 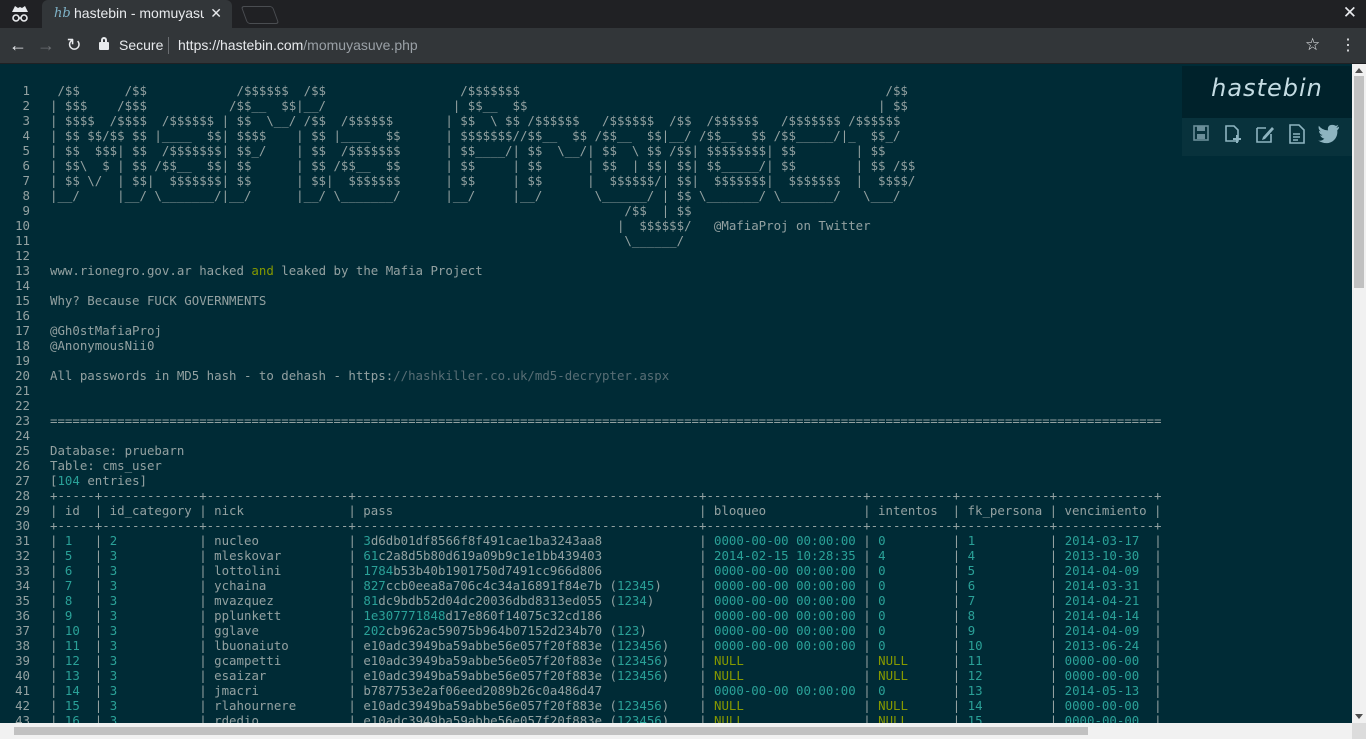 I want to click on back-arrow-icon: ←, so click(x=18, y=45).